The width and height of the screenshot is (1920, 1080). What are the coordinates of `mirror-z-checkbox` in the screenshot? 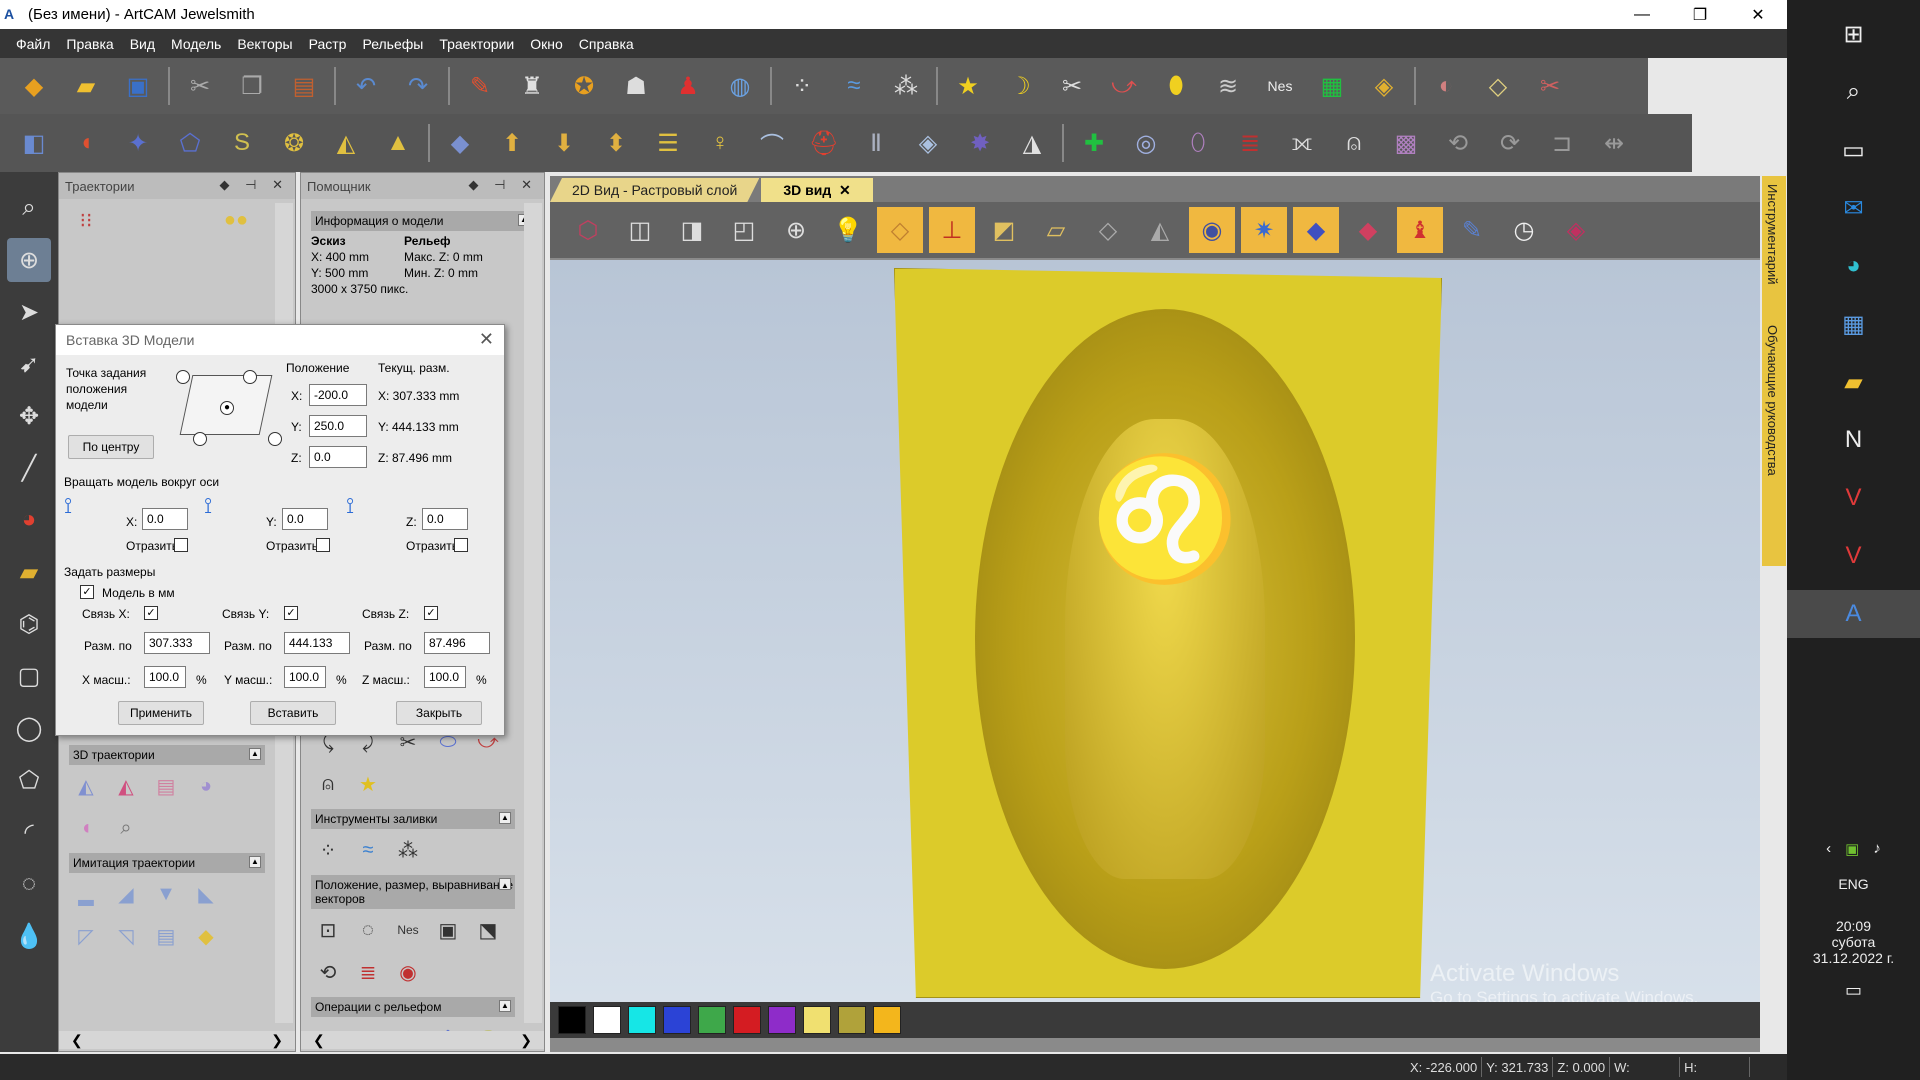 It's located at (461, 545).